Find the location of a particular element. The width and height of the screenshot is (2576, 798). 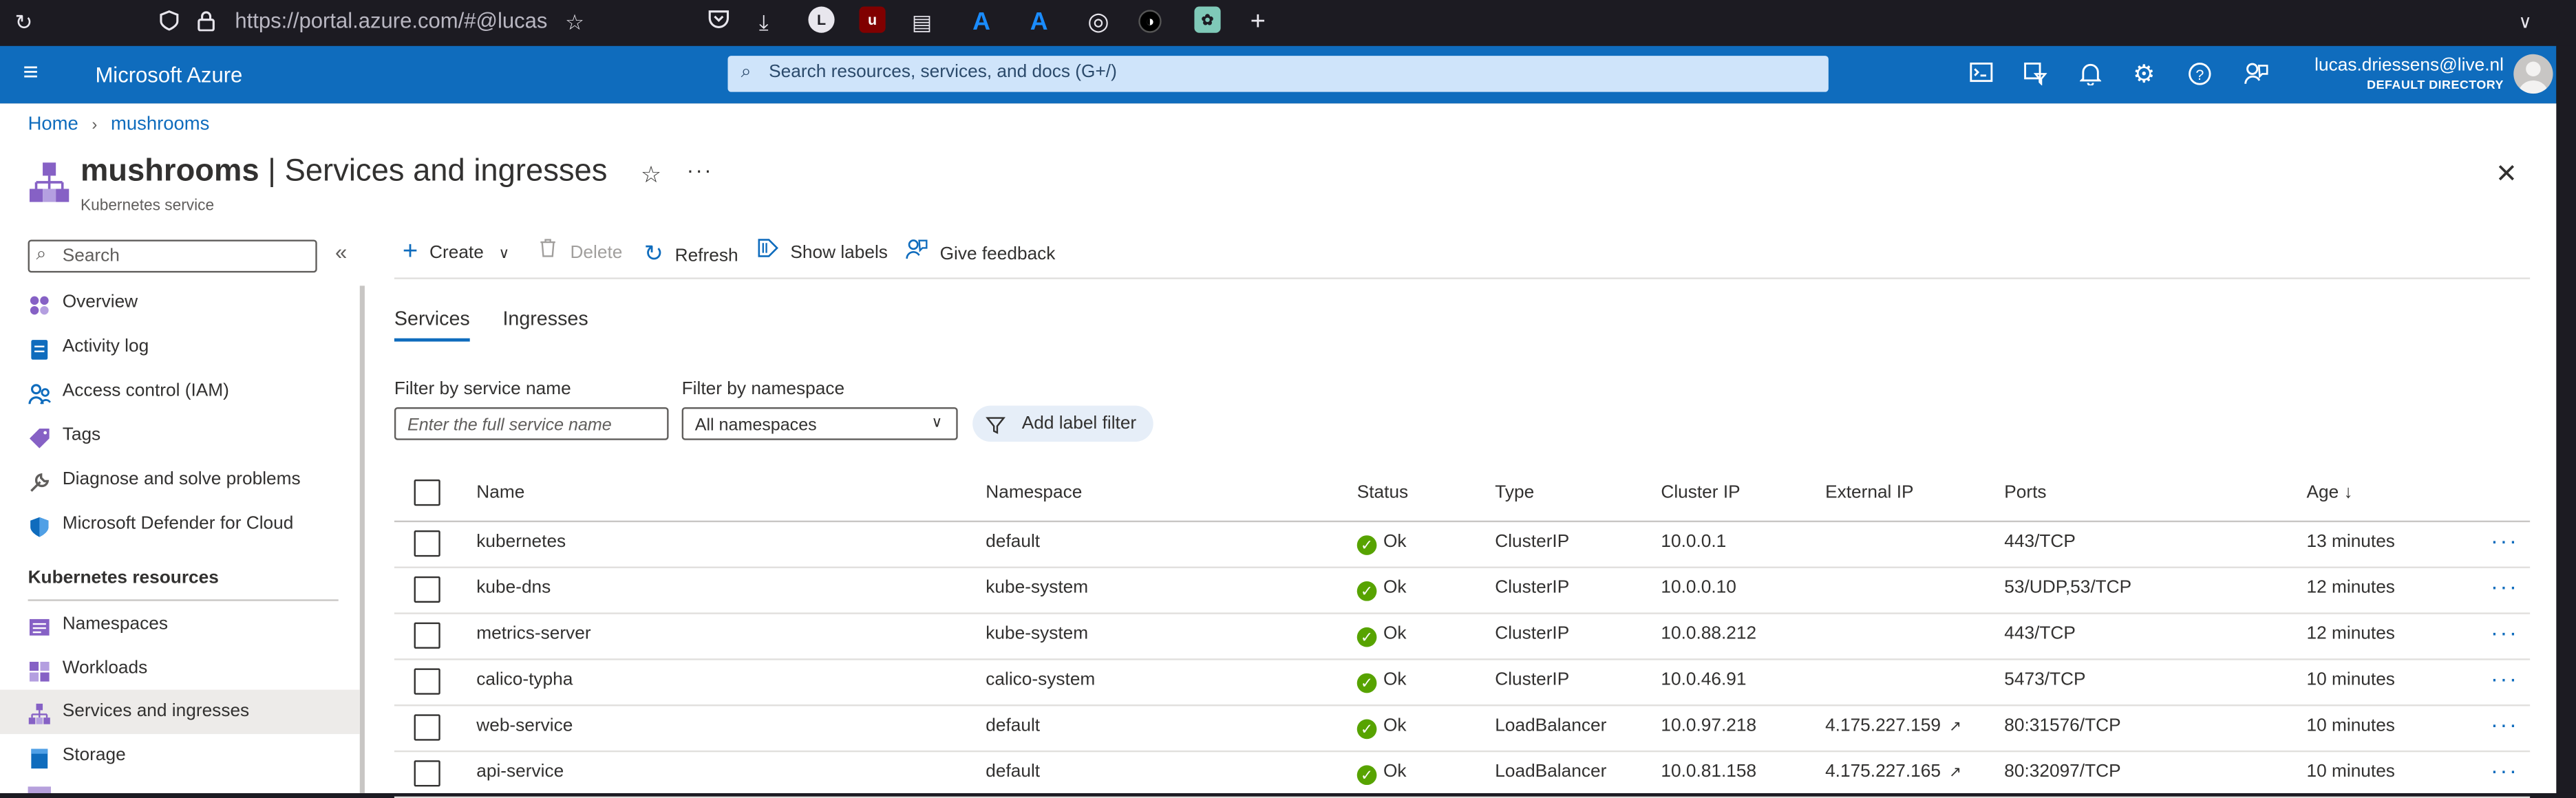

tab-ingresses: Ingresses is located at coordinates (545, 318).